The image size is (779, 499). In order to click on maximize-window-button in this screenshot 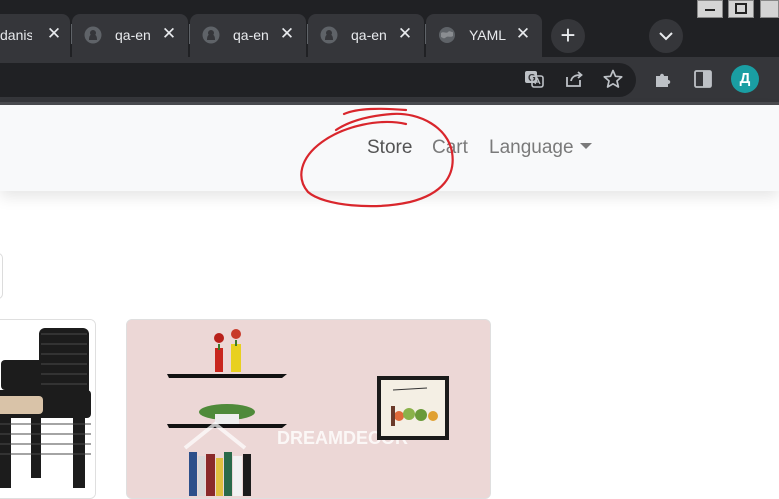, I will do `click(741, 9)`.